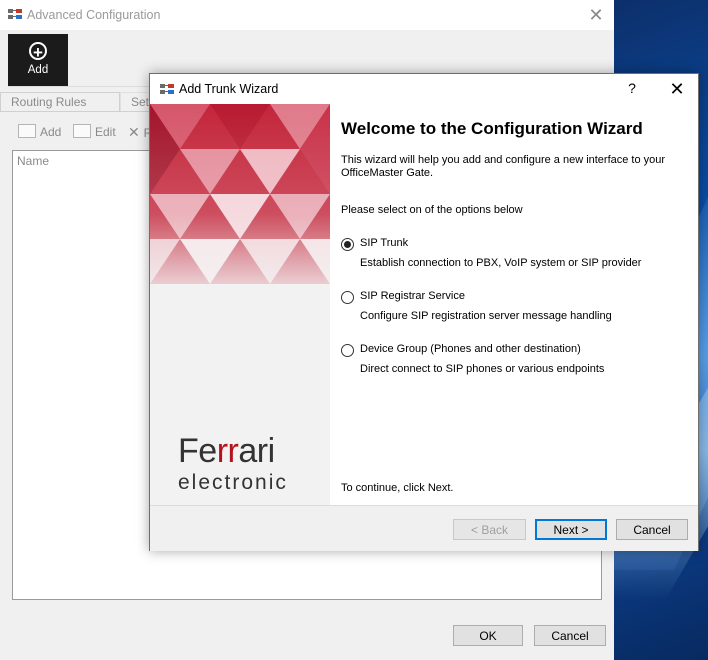 The image size is (708, 660). What do you see at coordinates (489, 529) in the screenshot?
I see `back-button: < Back` at bounding box center [489, 529].